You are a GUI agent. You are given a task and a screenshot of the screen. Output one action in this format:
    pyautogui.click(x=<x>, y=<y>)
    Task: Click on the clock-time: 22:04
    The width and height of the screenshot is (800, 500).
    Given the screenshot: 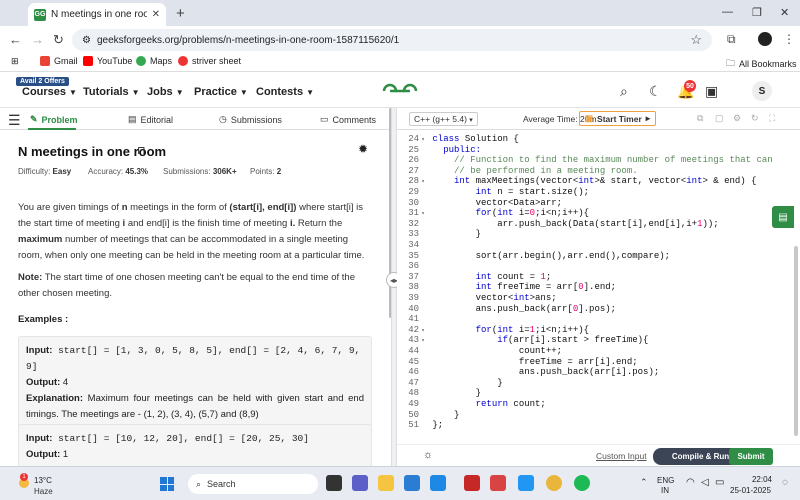 What is the action you would take?
    pyautogui.click(x=754, y=479)
    